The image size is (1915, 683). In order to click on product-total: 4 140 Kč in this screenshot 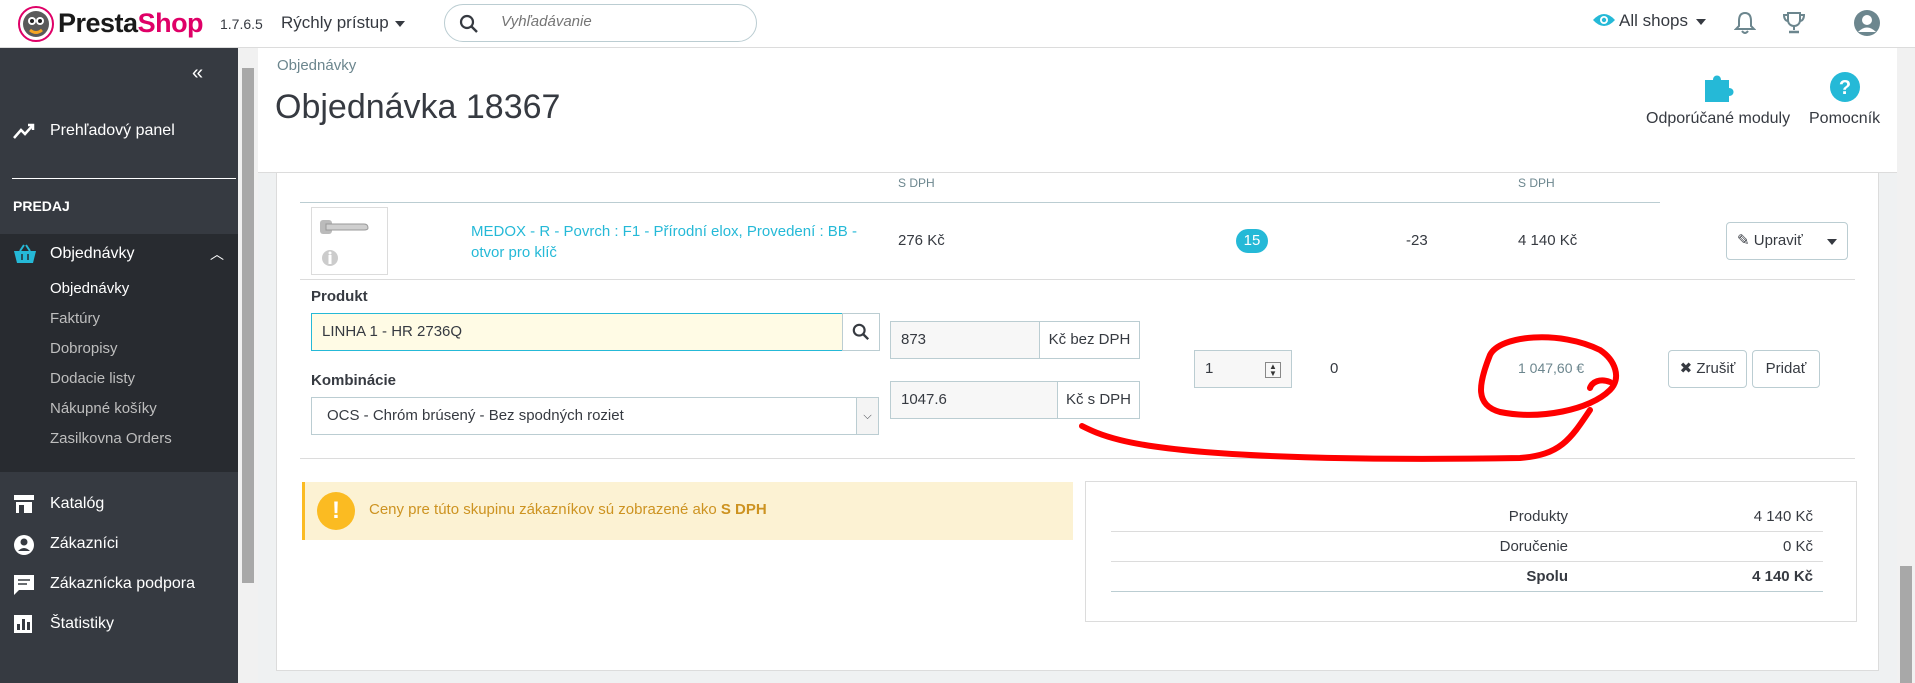, I will do `click(1548, 240)`.